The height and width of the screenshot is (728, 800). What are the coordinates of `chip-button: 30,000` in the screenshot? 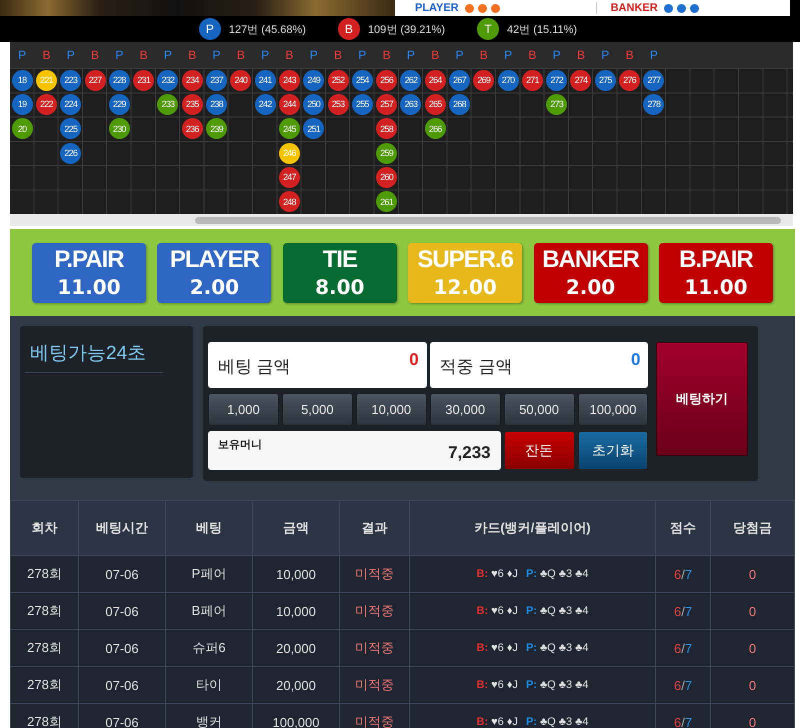 It's located at (465, 409).